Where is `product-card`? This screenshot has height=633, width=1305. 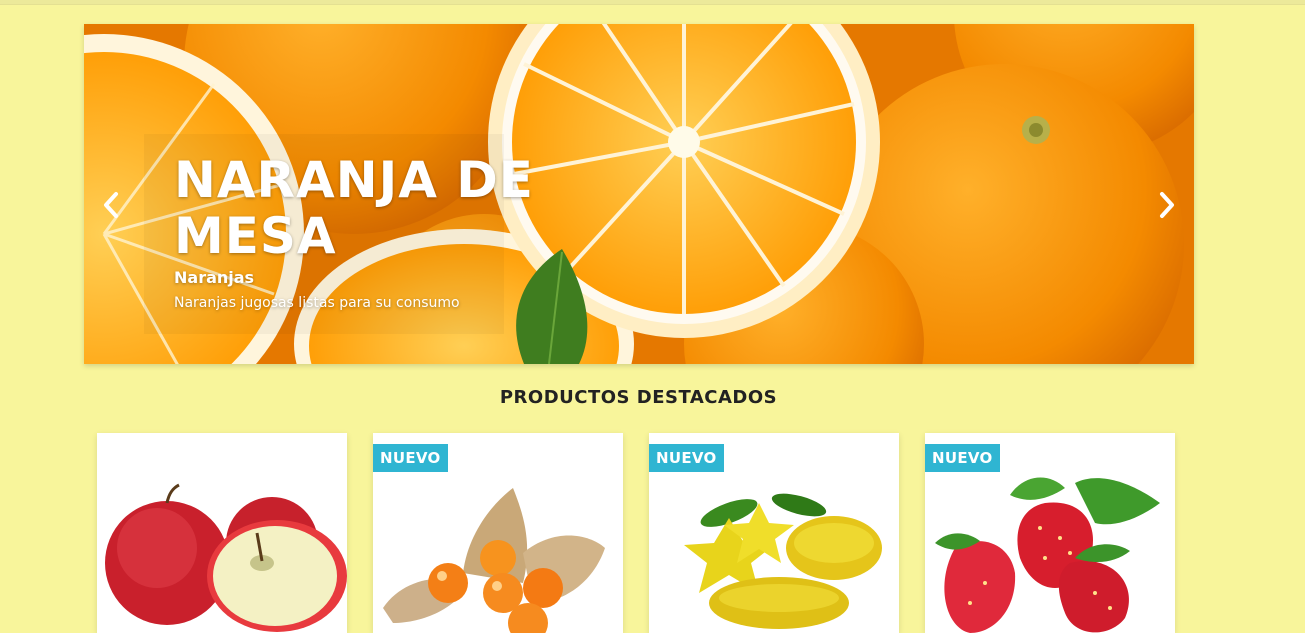
product-card is located at coordinates (222, 533).